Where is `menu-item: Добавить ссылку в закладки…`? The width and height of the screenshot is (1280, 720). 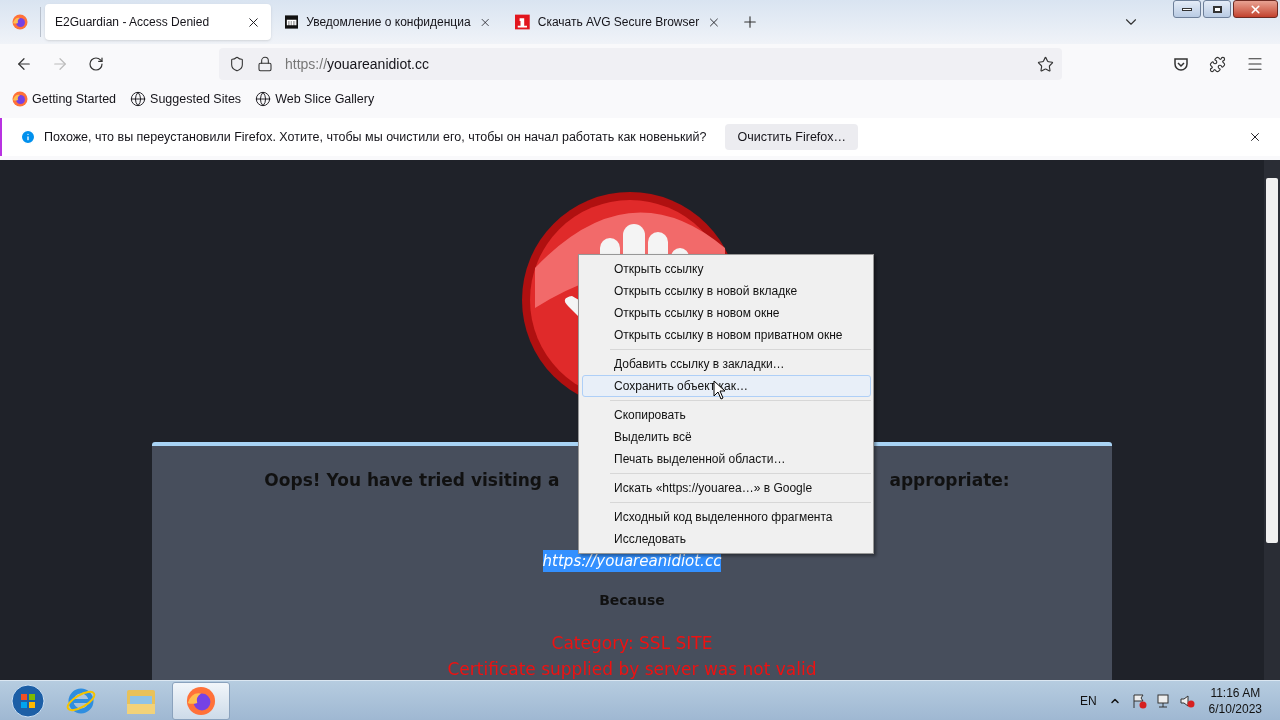 menu-item: Добавить ссылку в закладки… is located at coordinates (726, 364).